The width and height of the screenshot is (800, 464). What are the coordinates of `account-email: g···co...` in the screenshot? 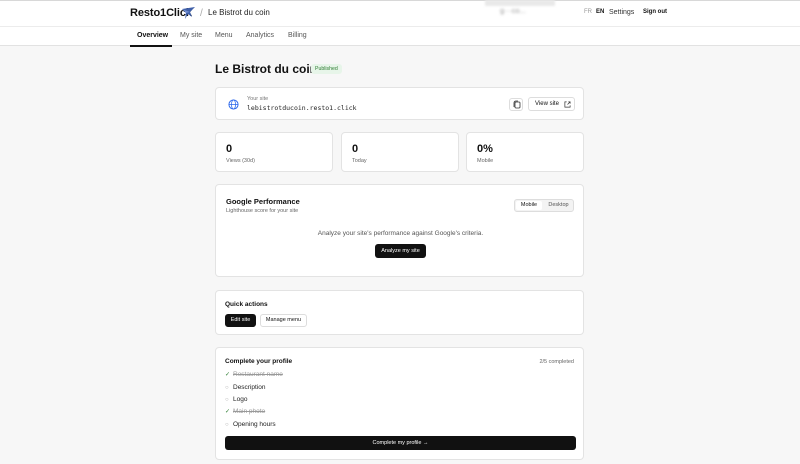 It's located at (513, 10).